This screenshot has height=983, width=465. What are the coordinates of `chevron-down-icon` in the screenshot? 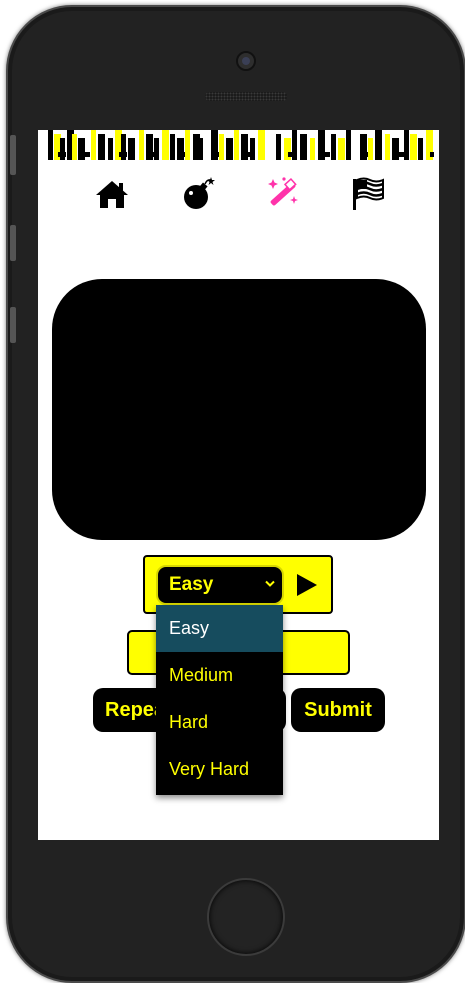 It's located at (270, 583).